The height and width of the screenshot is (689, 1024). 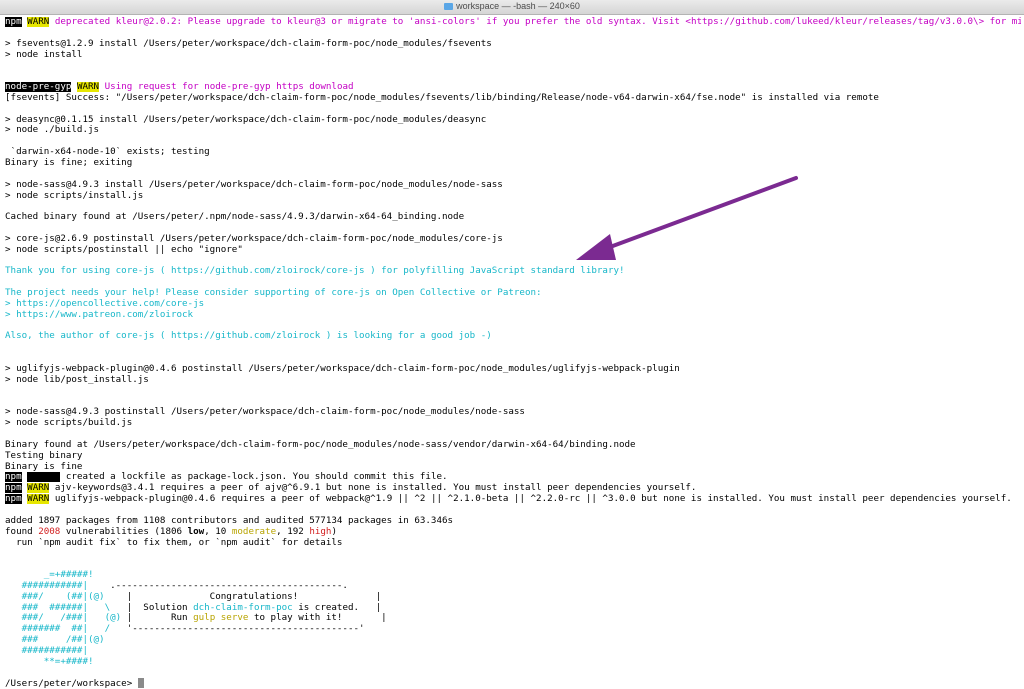 What do you see at coordinates (245, 336) in the screenshot?
I see `zloirock-link: https://github.com/zloirock` at bounding box center [245, 336].